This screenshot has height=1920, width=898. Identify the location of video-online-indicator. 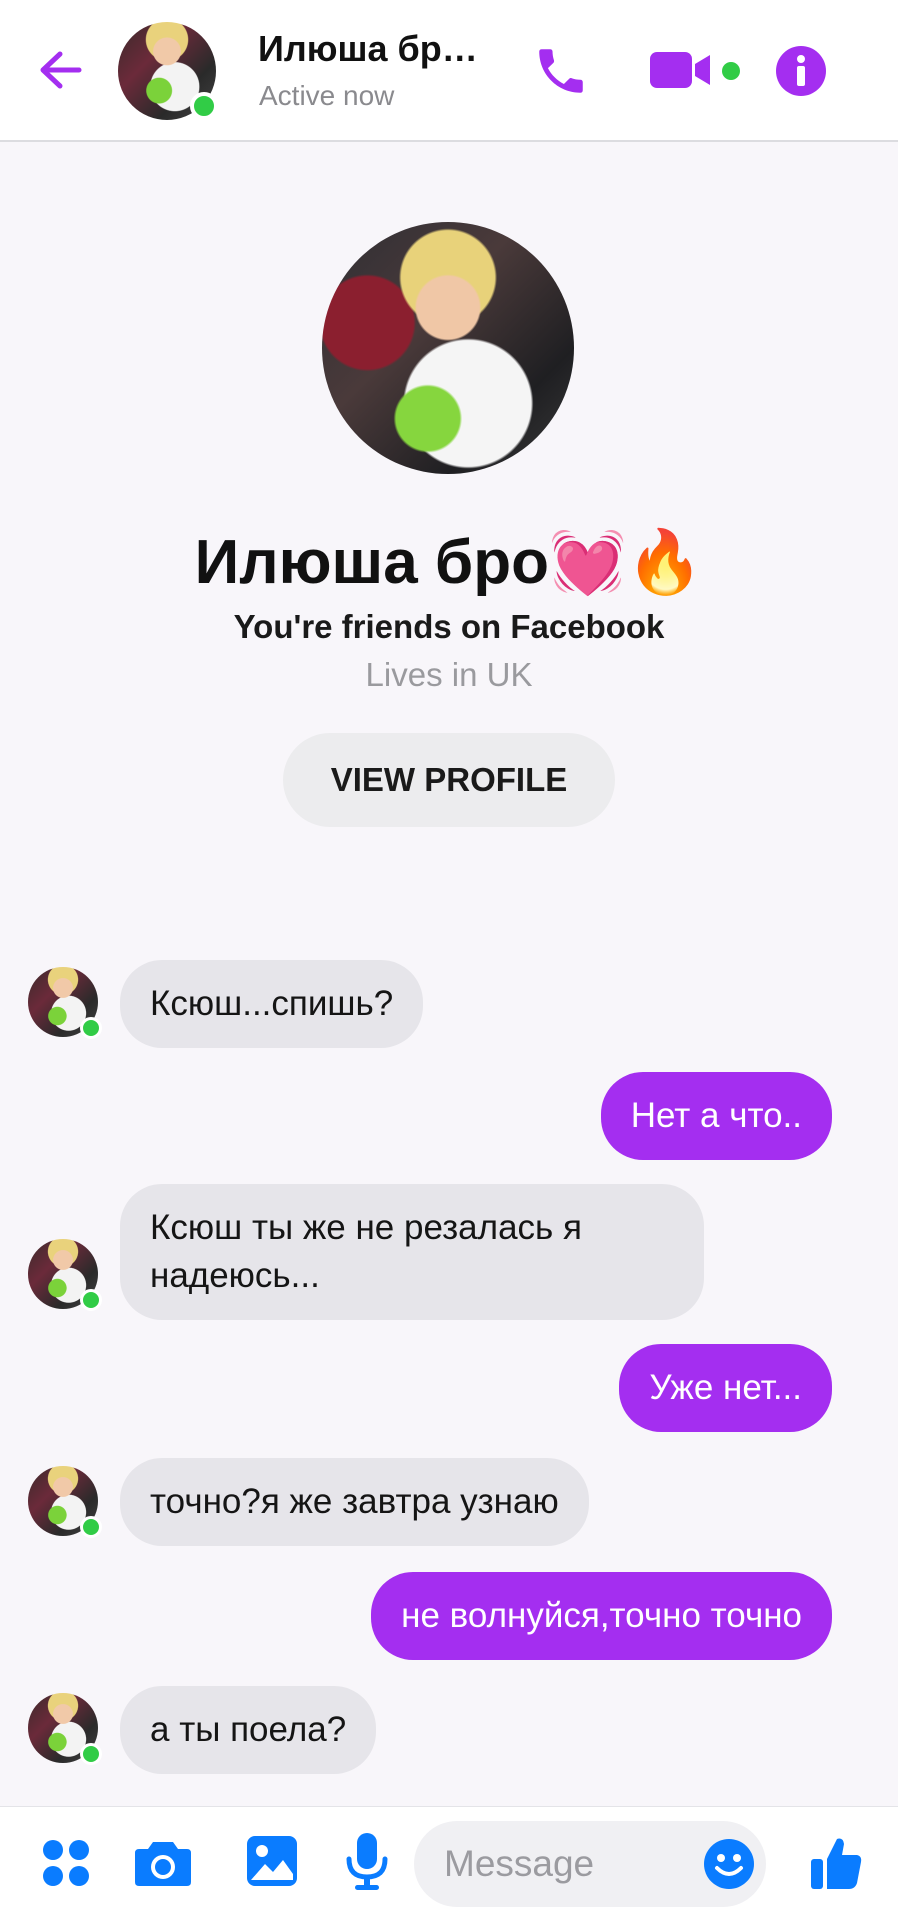
(731, 71).